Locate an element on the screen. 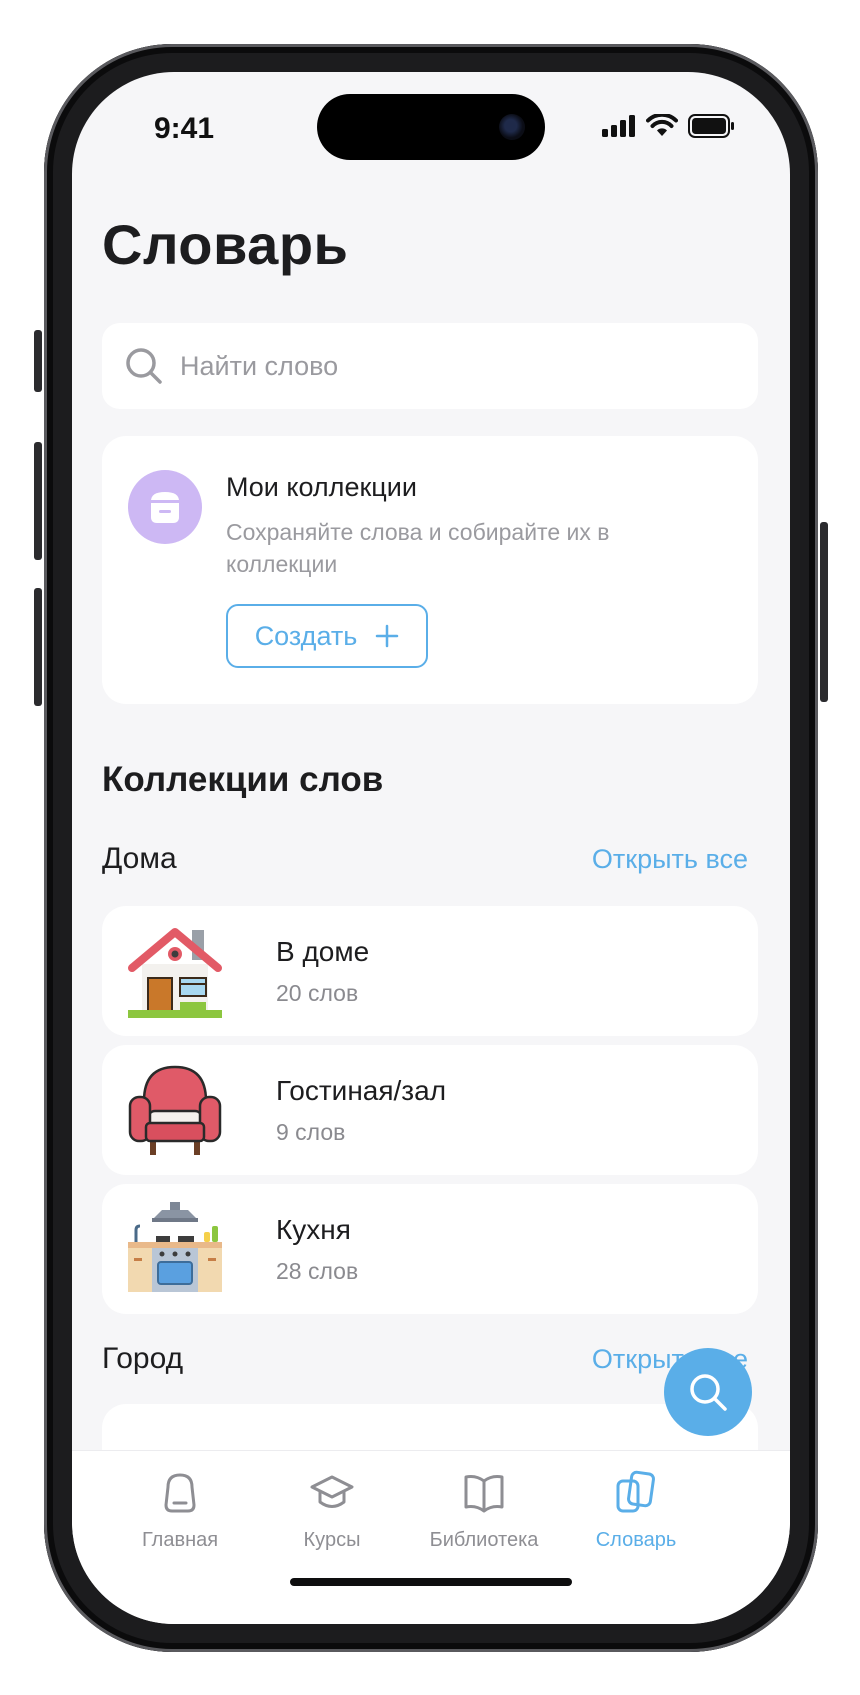 This screenshot has height=1695, width=860. dynamic-island is located at coordinates (431, 127).